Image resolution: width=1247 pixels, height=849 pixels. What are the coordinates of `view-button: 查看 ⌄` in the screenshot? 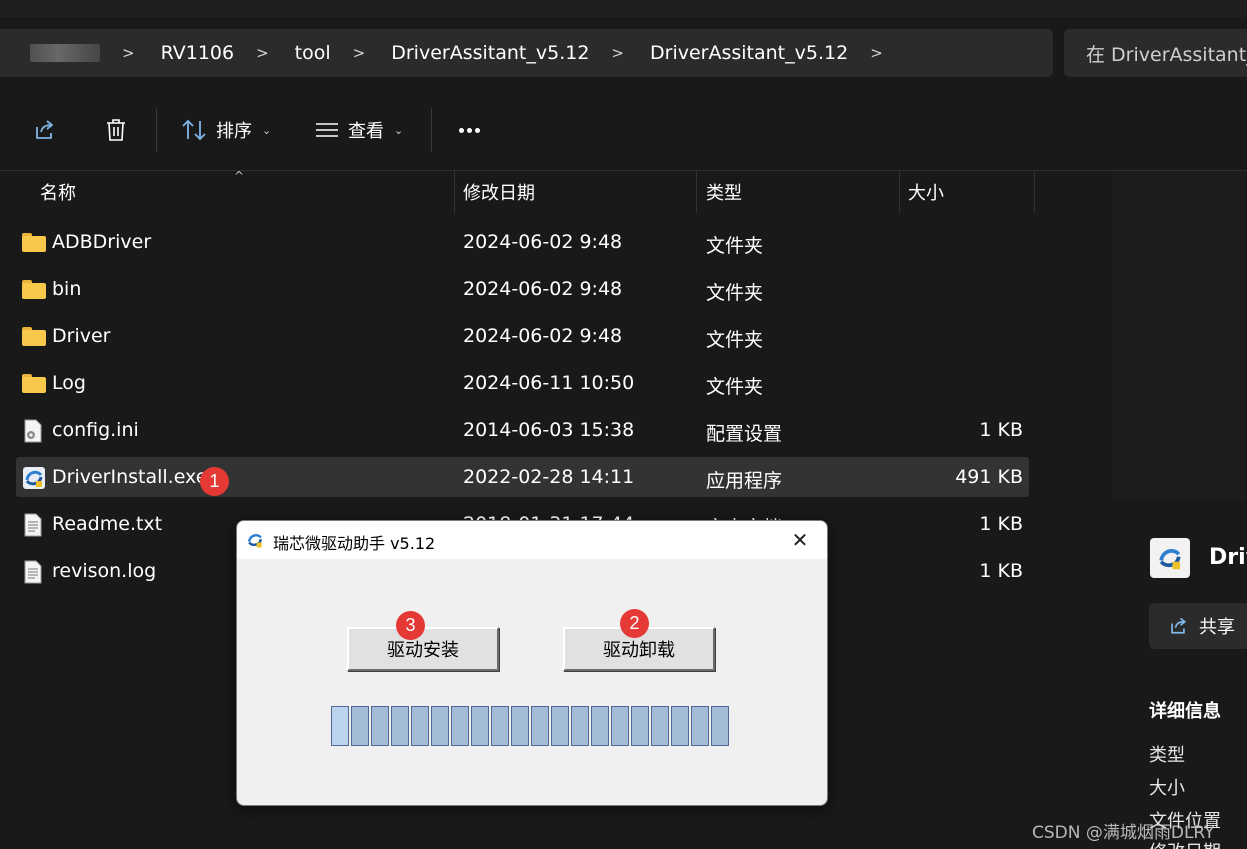 It's located at (358, 130).